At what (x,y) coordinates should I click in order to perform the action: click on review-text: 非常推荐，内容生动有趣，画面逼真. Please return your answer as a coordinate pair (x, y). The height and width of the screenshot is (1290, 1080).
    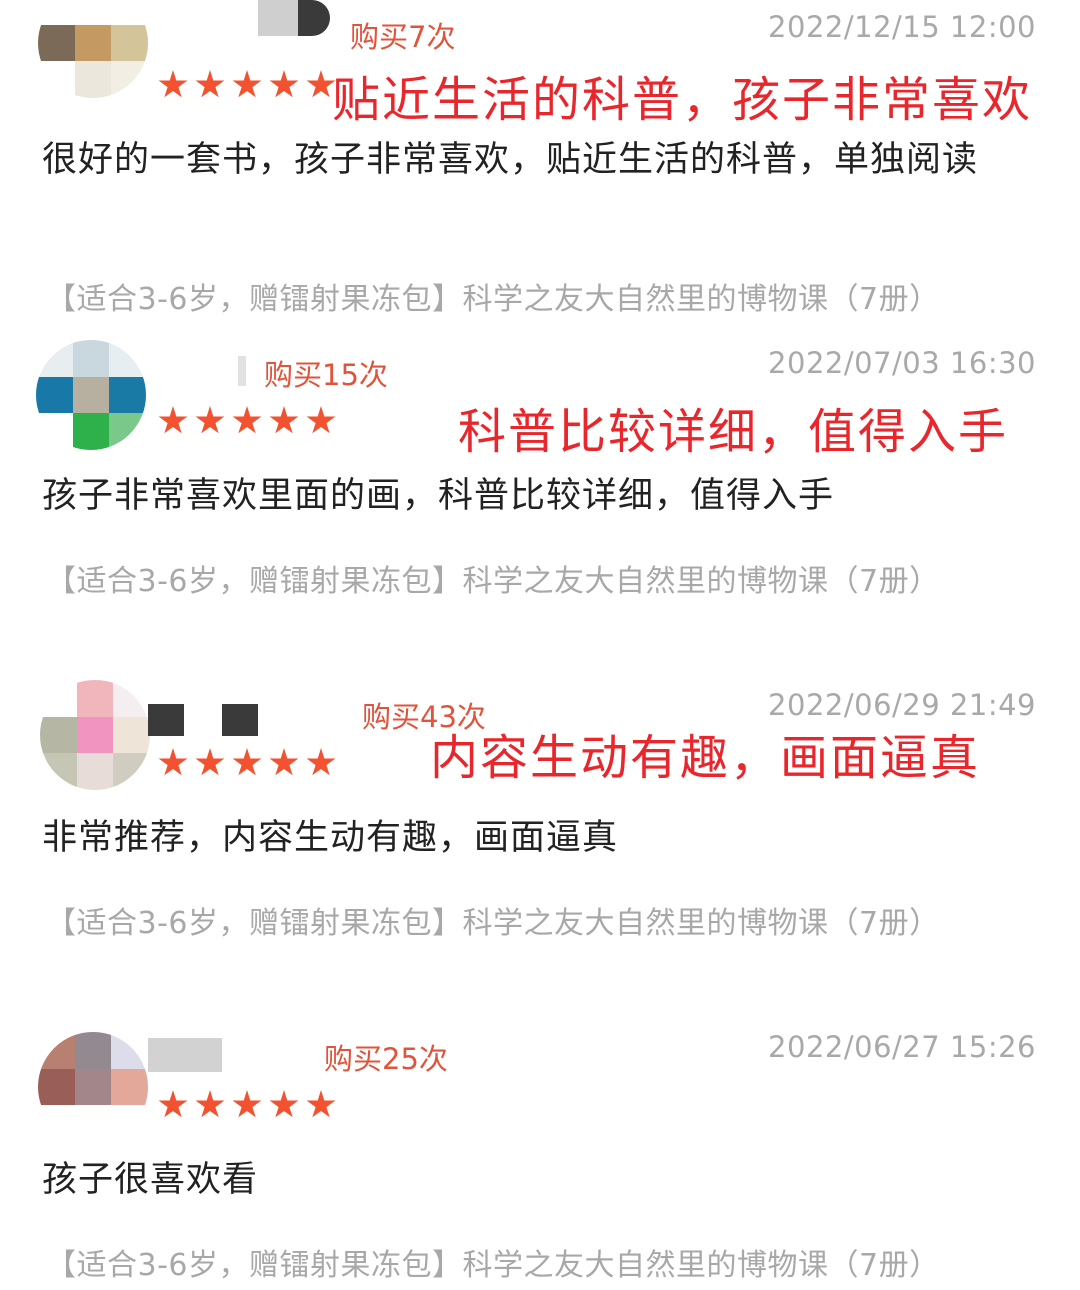
    Looking at the image, I should click on (537, 838).